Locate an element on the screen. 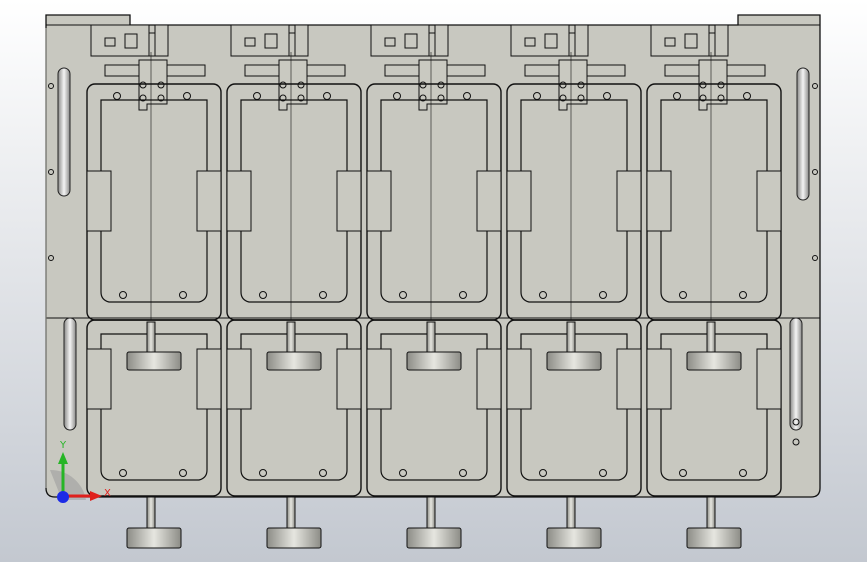  y-axis-label: Y is located at coordinates (63, 445).